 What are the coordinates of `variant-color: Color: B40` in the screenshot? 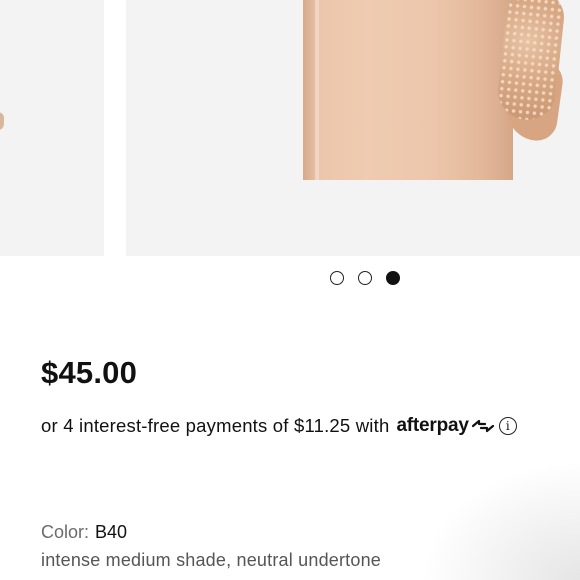 It's located at (84, 532).